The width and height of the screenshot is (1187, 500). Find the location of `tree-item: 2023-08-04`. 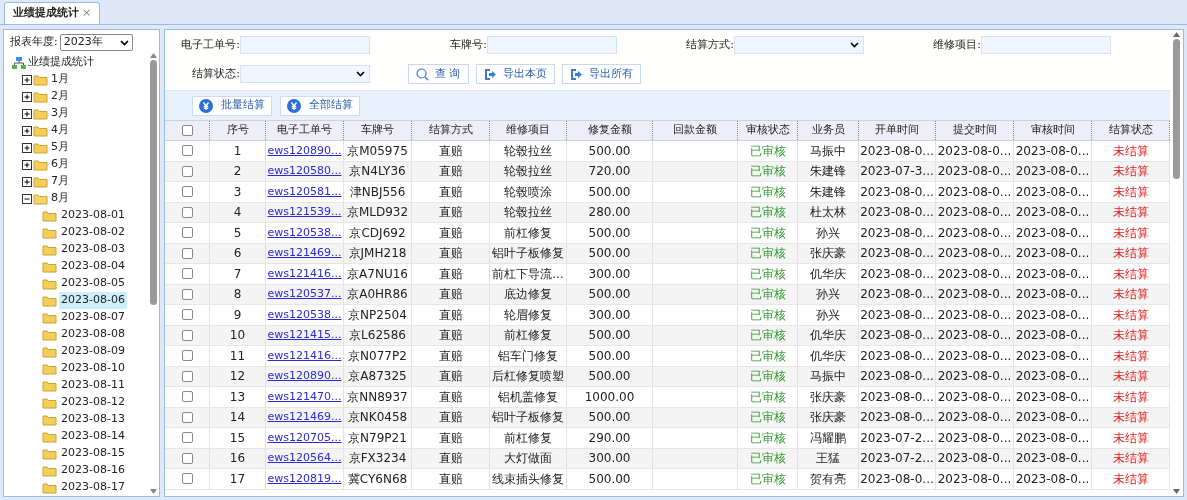

tree-item: 2023-08-04 is located at coordinates (93, 266).